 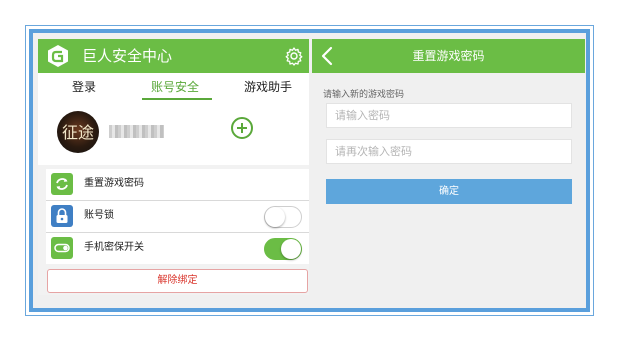 What do you see at coordinates (114, 183) in the screenshot?
I see `row-label: 重置游戏密码` at bounding box center [114, 183].